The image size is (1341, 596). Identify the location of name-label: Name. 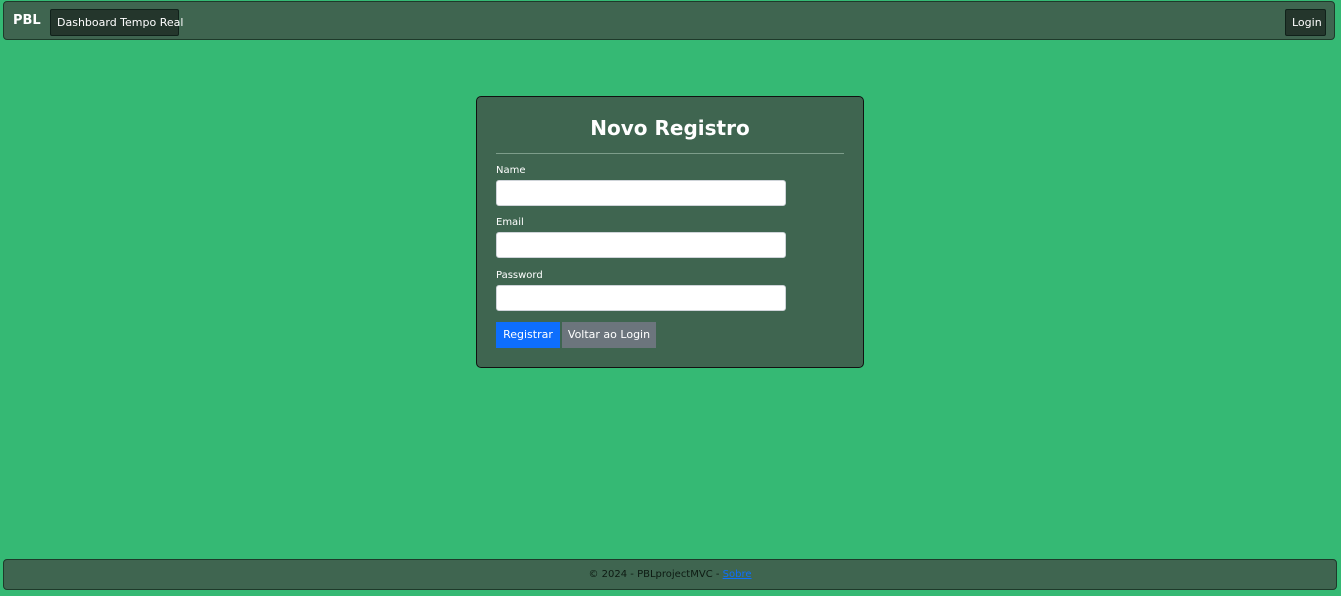
(511, 170).